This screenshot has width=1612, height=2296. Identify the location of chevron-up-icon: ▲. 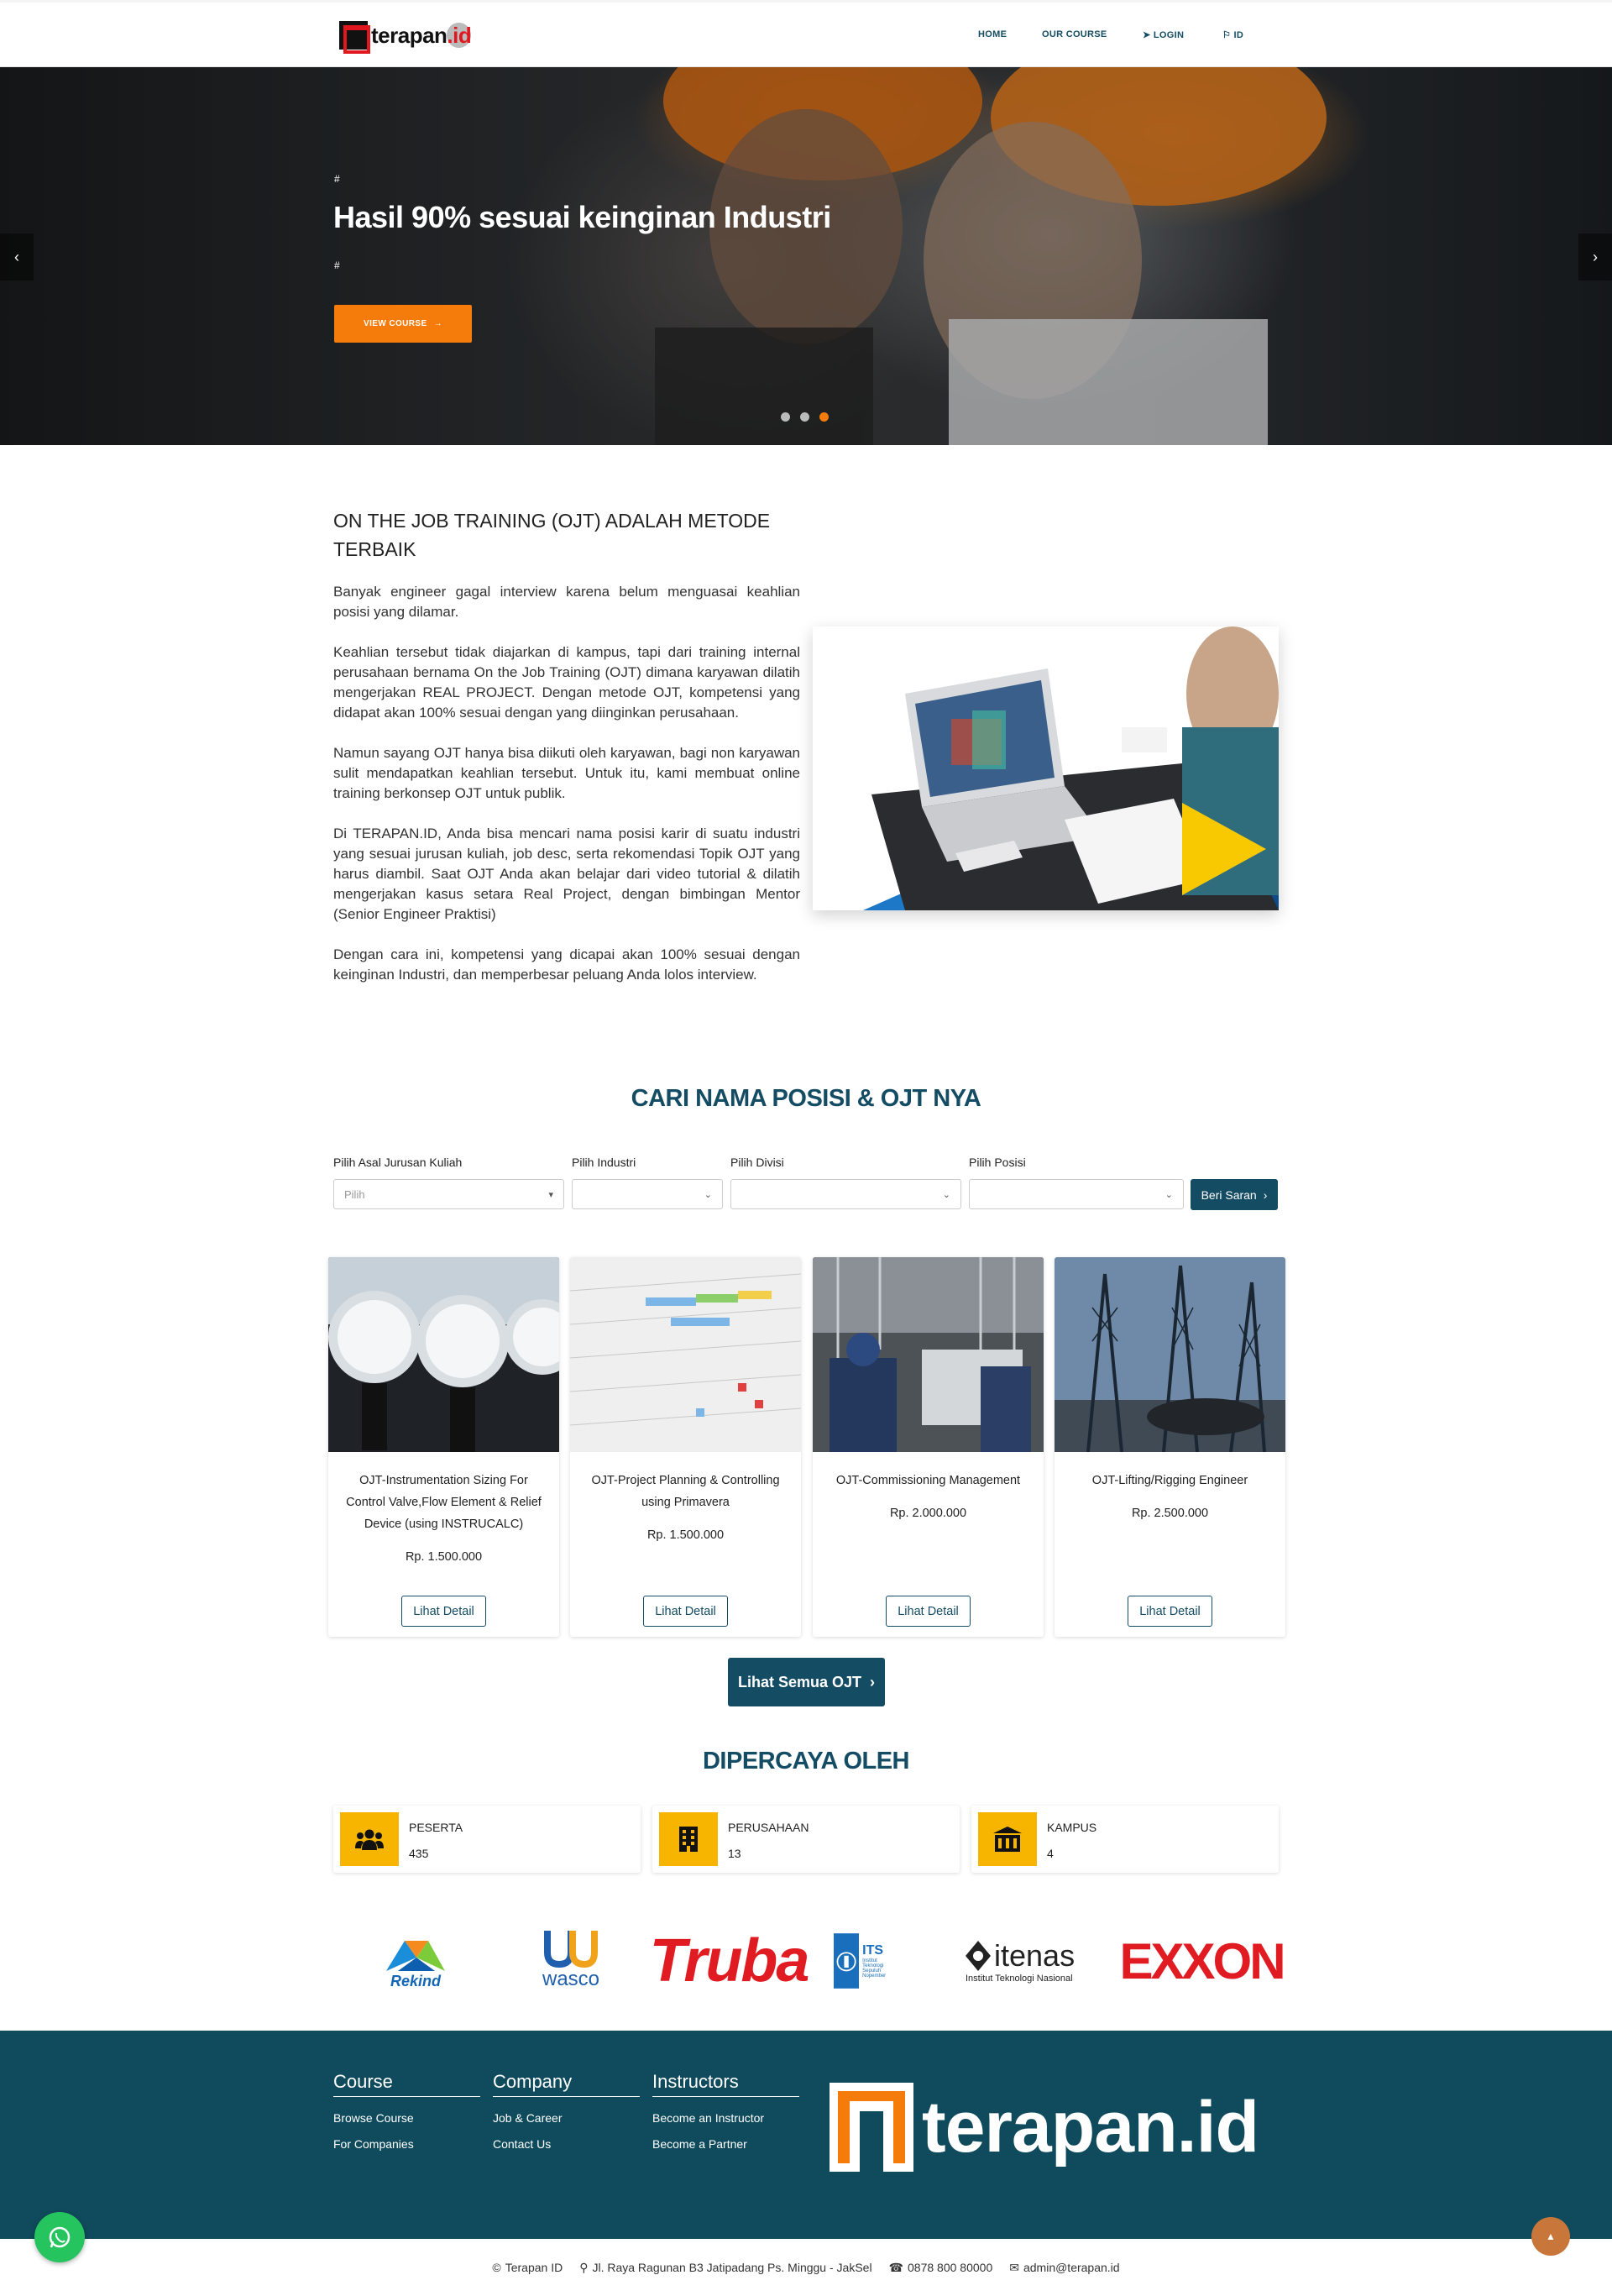
(1551, 2236).